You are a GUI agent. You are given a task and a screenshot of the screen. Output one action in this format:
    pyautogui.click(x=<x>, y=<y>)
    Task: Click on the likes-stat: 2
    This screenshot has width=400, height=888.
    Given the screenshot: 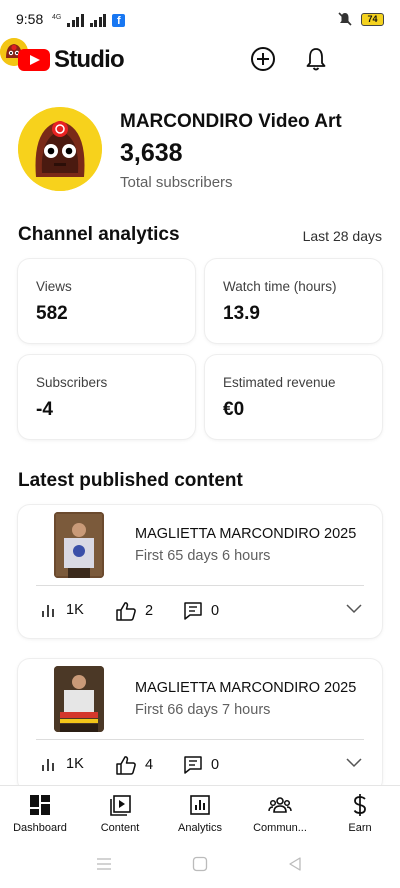 What is the action you would take?
    pyautogui.click(x=134, y=611)
    